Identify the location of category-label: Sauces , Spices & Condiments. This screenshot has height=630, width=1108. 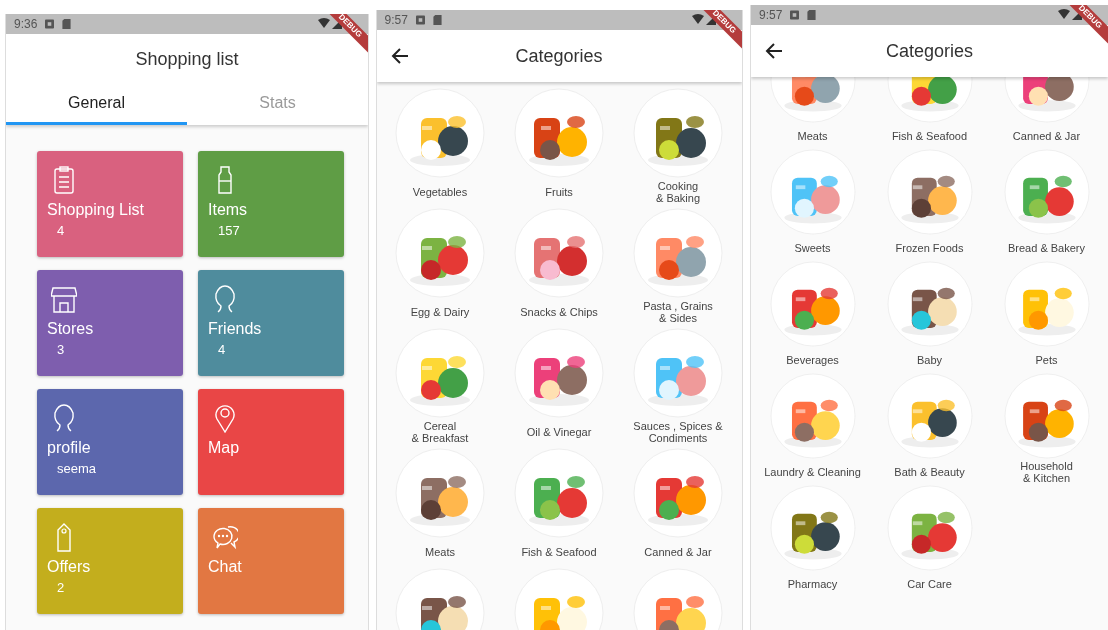
(678, 432).